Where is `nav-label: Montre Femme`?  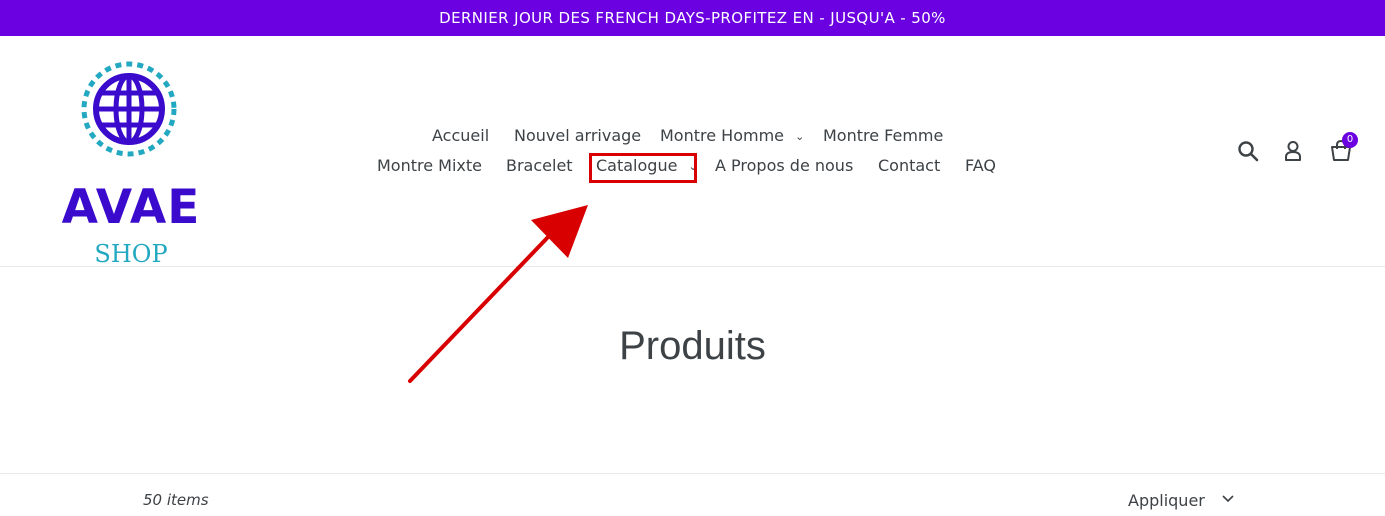 nav-label: Montre Femme is located at coordinates (883, 135).